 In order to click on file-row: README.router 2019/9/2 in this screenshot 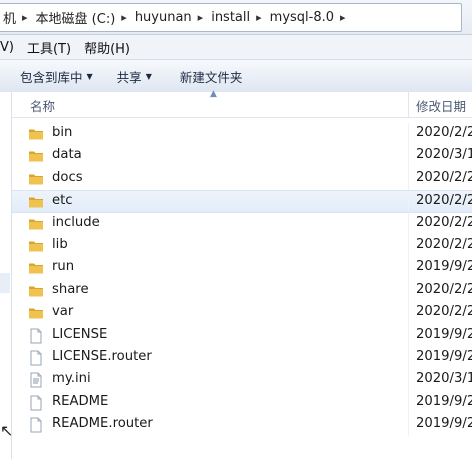, I will do `click(242, 425)`.